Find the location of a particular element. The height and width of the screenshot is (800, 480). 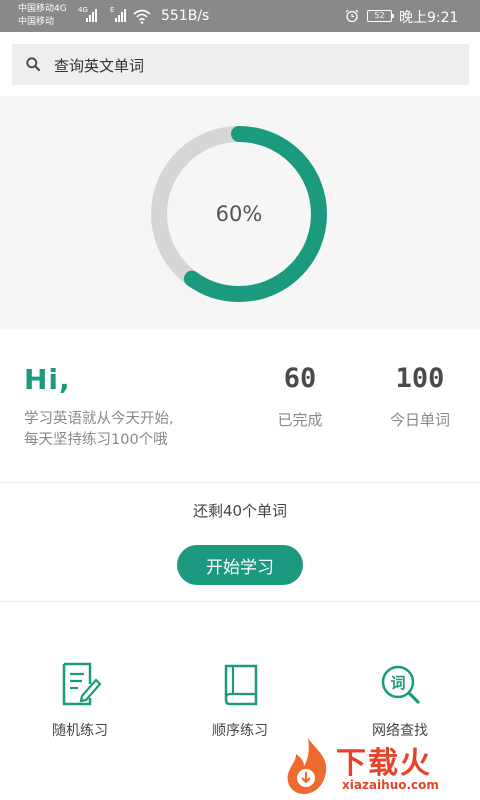

random-practice-button: 随机练习 is located at coordinates (80, 700).